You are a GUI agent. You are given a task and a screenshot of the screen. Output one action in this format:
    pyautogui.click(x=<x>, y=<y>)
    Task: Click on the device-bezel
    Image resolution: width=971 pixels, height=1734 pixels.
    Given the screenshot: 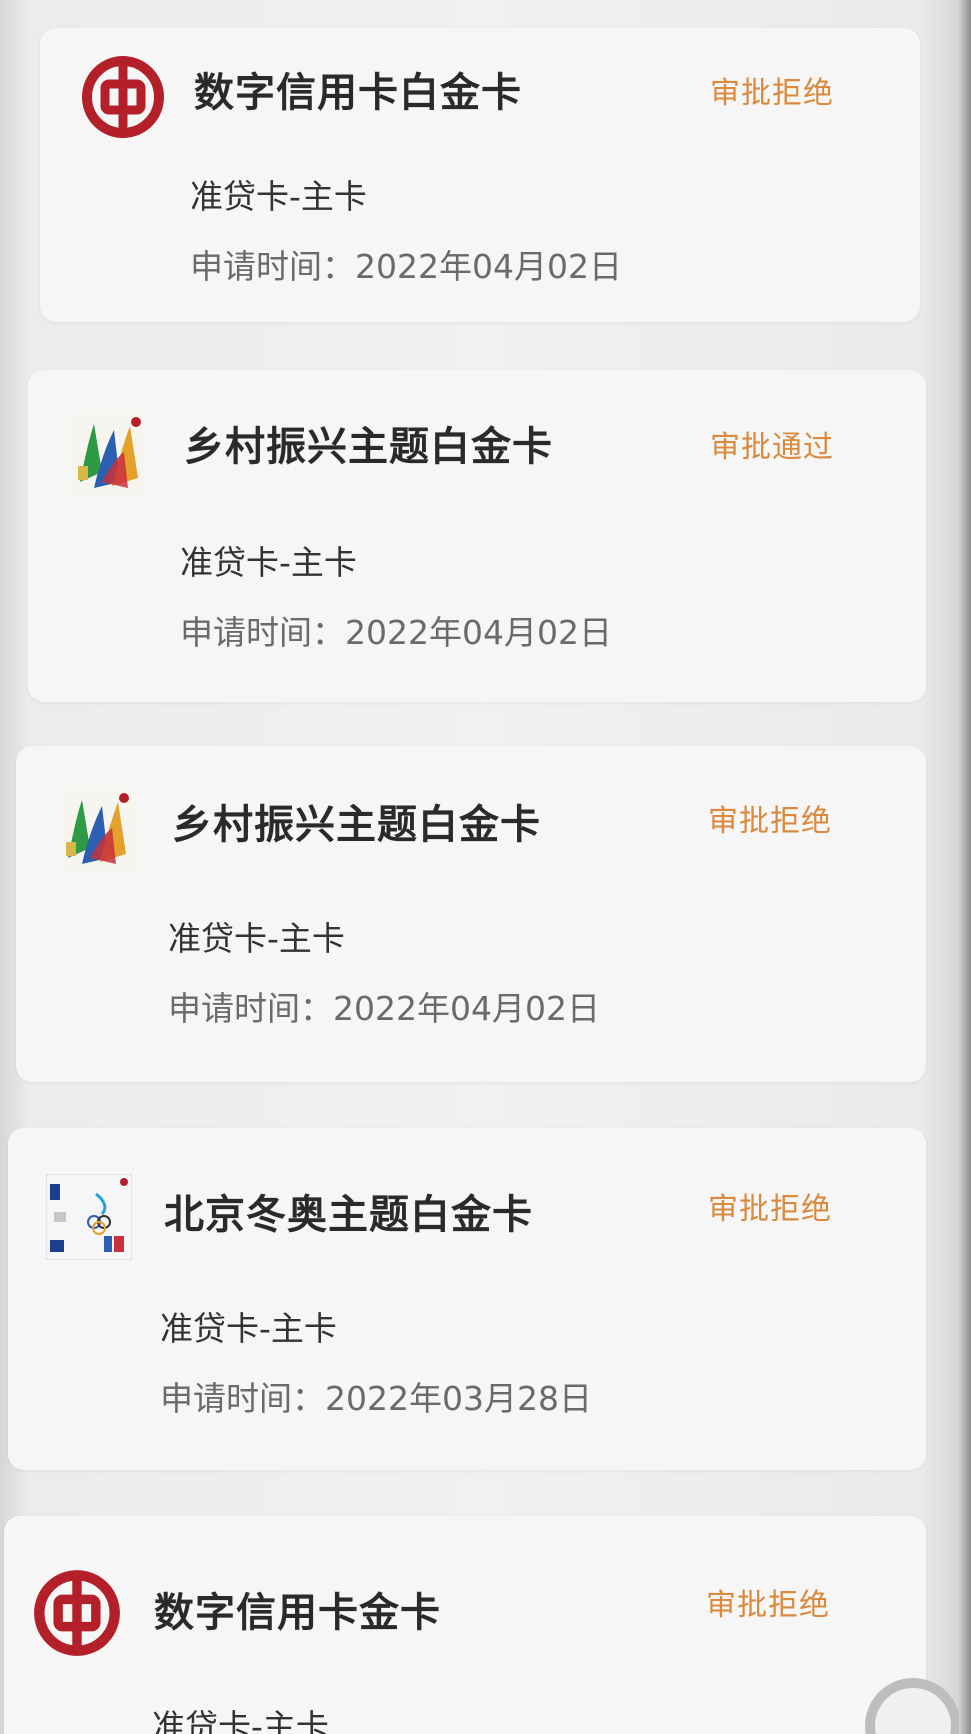 What is the action you would take?
    pyautogui.click(x=965, y=867)
    